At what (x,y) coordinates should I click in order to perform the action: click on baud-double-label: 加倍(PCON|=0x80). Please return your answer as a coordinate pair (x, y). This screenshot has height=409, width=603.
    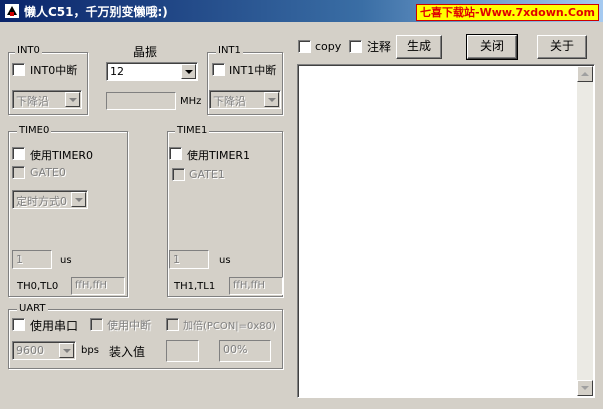
    Looking at the image, I should click on (229, 326).